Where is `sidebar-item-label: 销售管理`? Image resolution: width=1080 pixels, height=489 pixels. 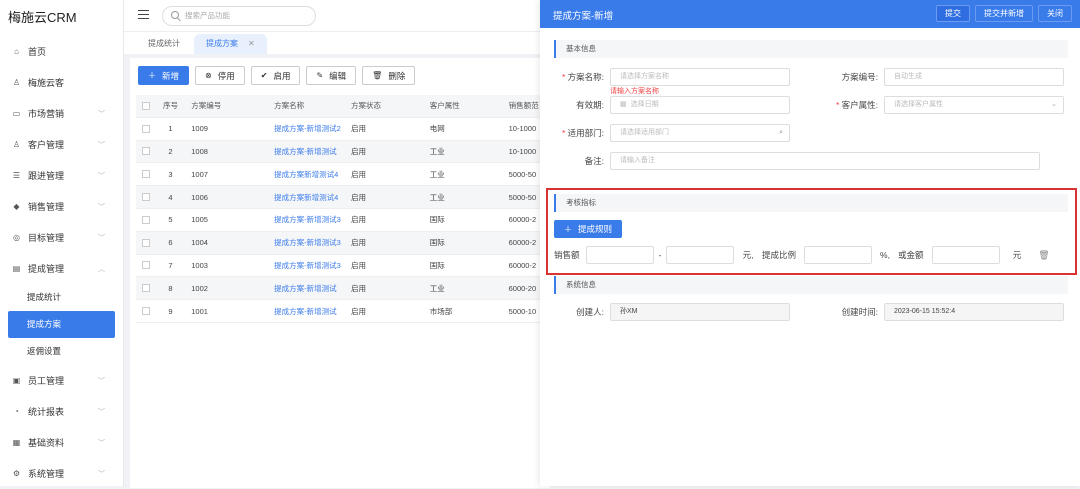 sidebar-item-label: 销售管理 is located at coordinates (46, 207).